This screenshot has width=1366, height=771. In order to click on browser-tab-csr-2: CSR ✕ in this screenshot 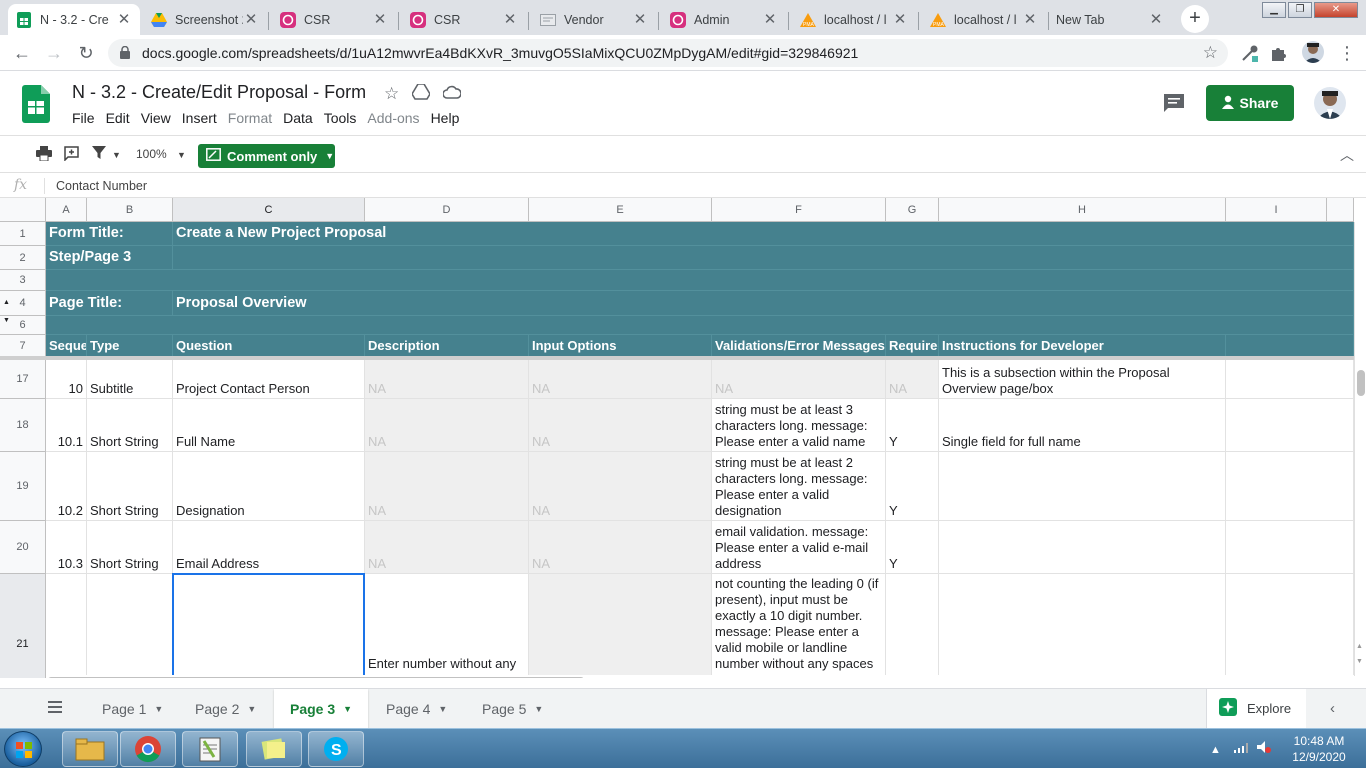, I will do `click(464, 19)`.